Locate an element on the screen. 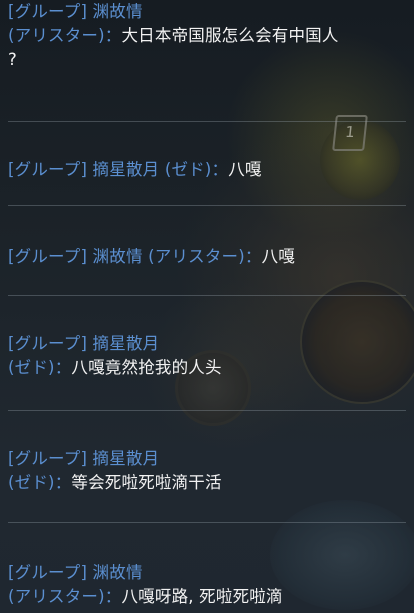  message-text: 等会死啦死啦滴干活 is located at coordinates (146, 482).